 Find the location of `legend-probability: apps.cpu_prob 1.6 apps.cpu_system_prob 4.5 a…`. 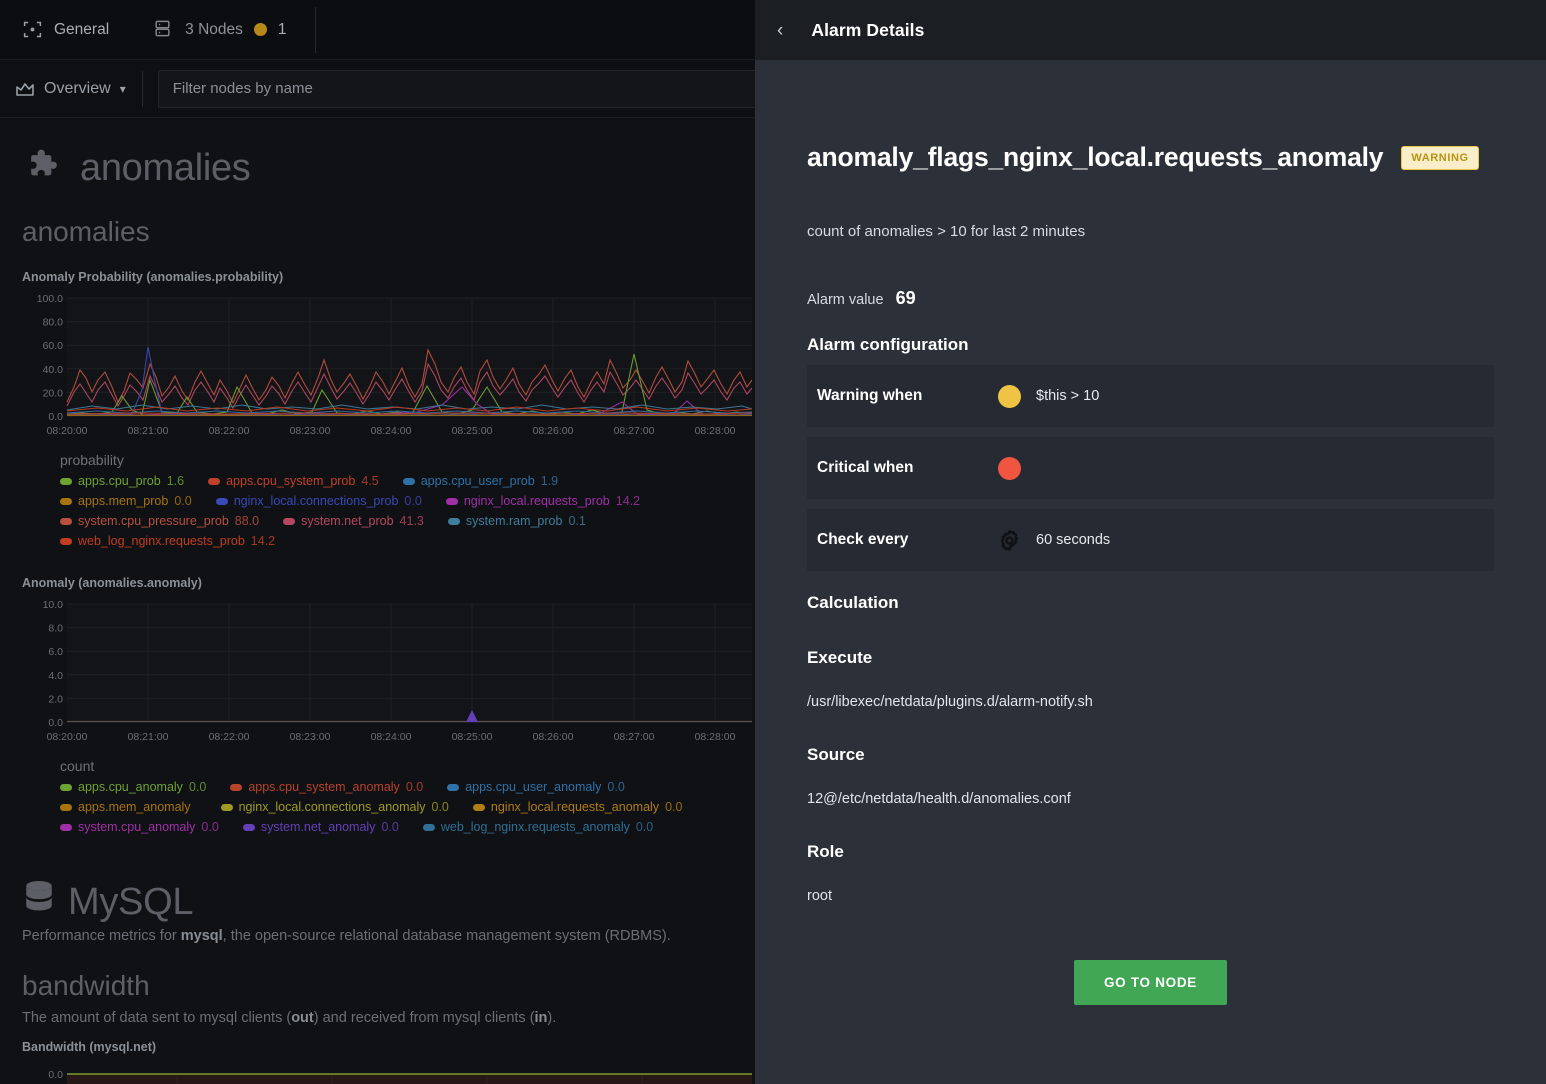

legend-probability: apps.cpu_prob 1.6 apps.cpu_system_prob 4.5 a… is located at coordinates (360, 511).